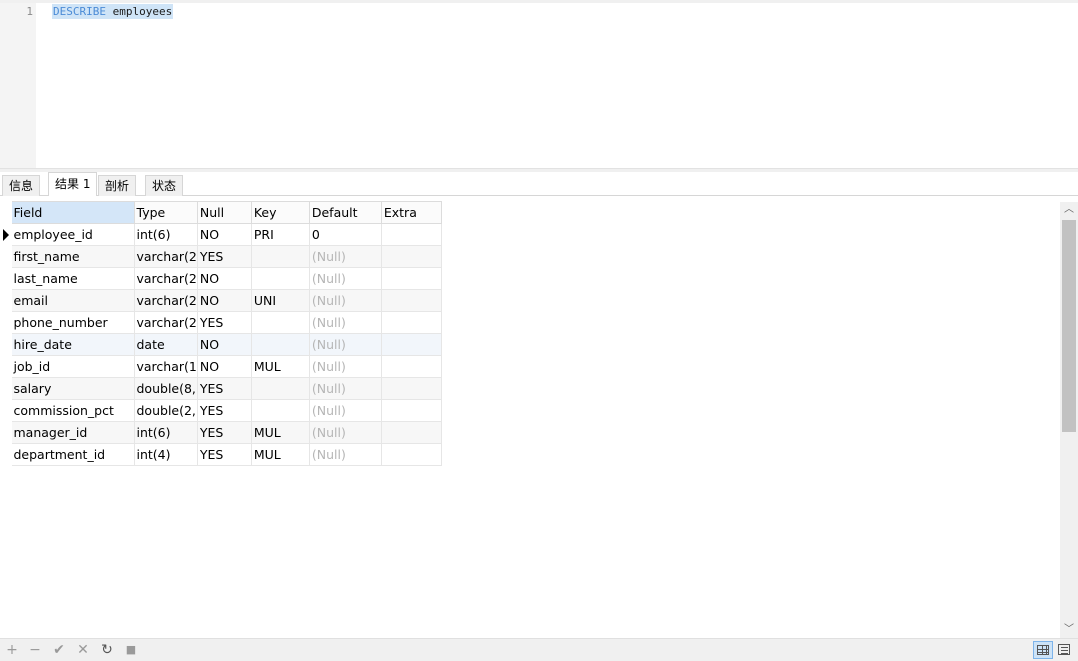 Image resolution: width=1078 pixels, height=661 pixels. Describe the element at coordinates (72, 454) in the screenshot. I see `cell-field: department_id` at that location.